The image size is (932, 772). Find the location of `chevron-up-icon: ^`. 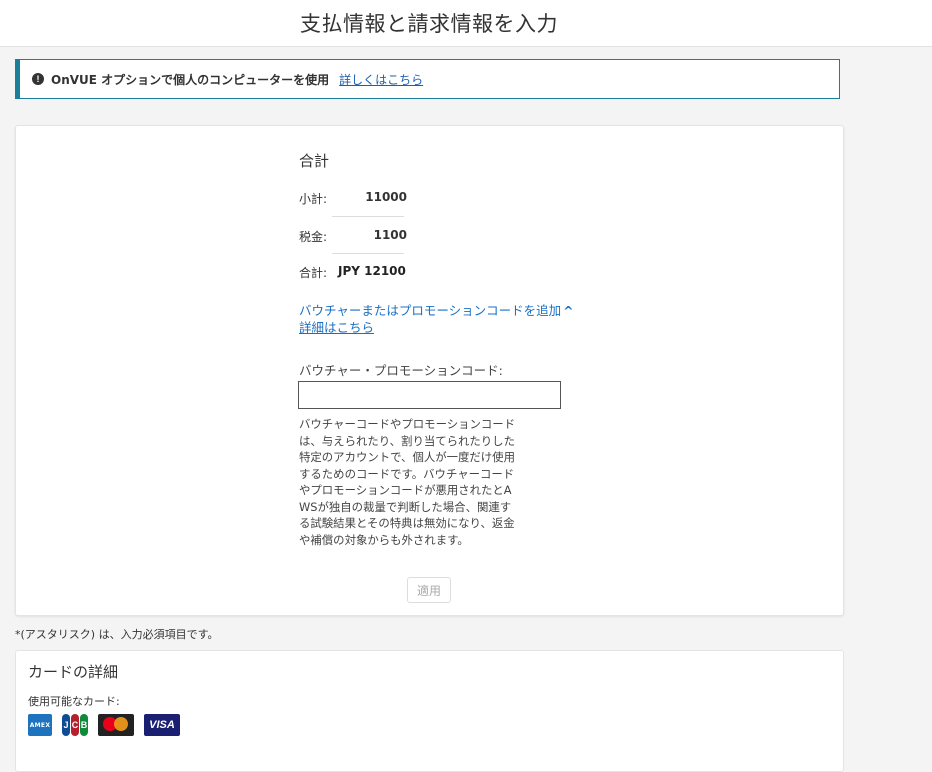

chevron-up-icon: ^ is located at coordinates (568, 310).